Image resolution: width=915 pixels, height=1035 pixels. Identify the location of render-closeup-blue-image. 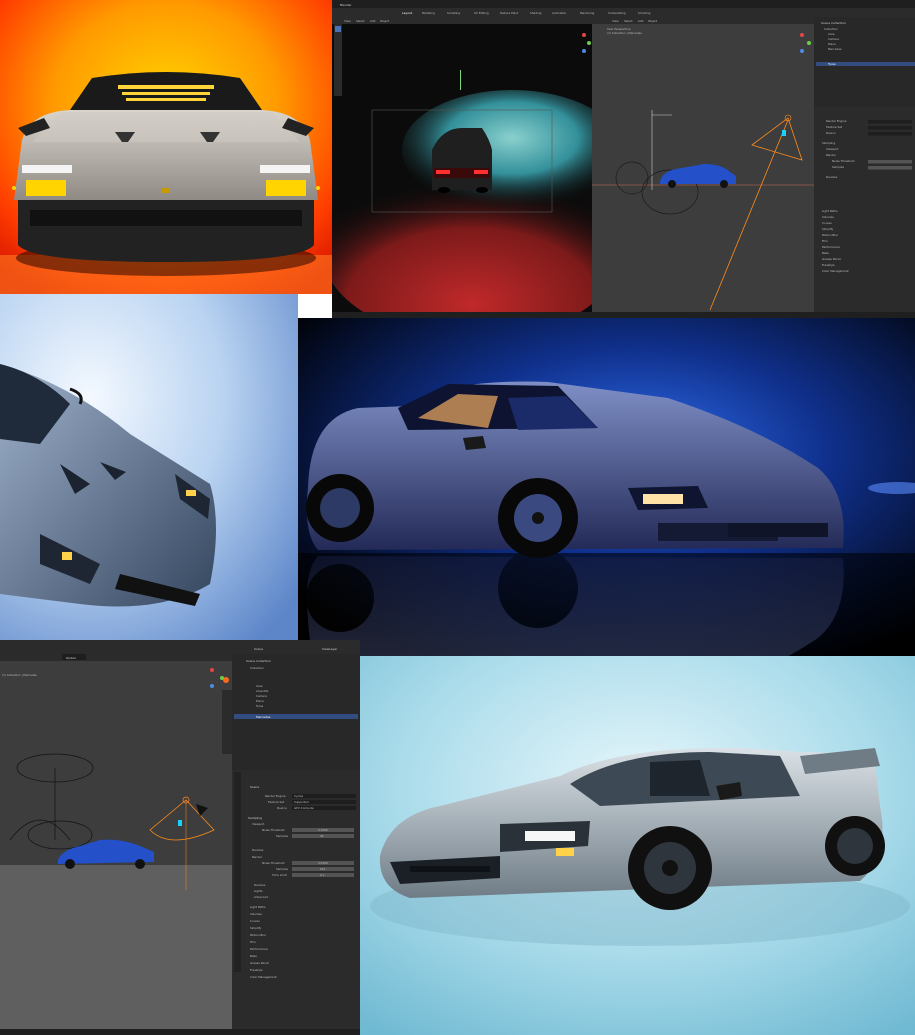
(149, 467).